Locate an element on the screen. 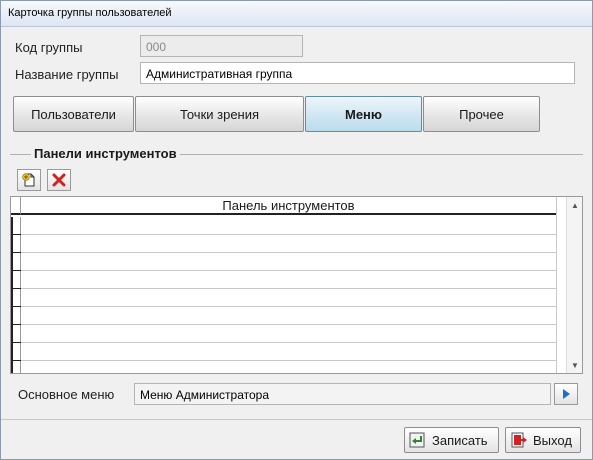 The image size is (593, 460). tab-users: Пользователи is located at coordinates (73, 114).